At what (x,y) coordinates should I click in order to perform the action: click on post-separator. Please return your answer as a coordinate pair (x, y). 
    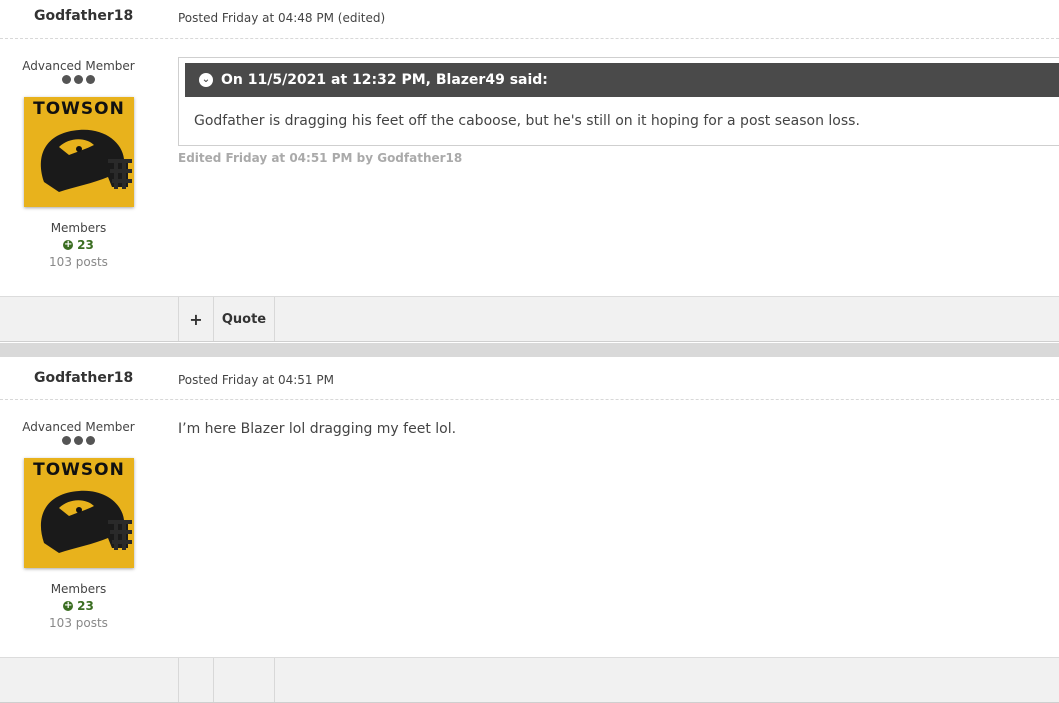
    Looking at the image, I should click on (529, 350).